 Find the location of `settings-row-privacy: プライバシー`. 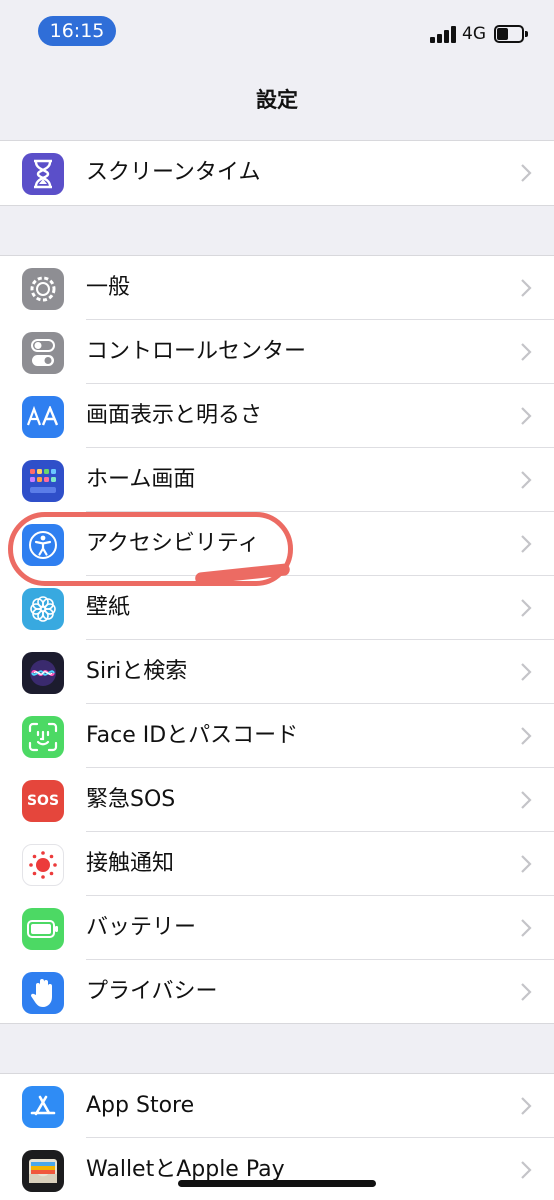

settings-row-privacy: プライバシー is located at coordinates (277, 992).